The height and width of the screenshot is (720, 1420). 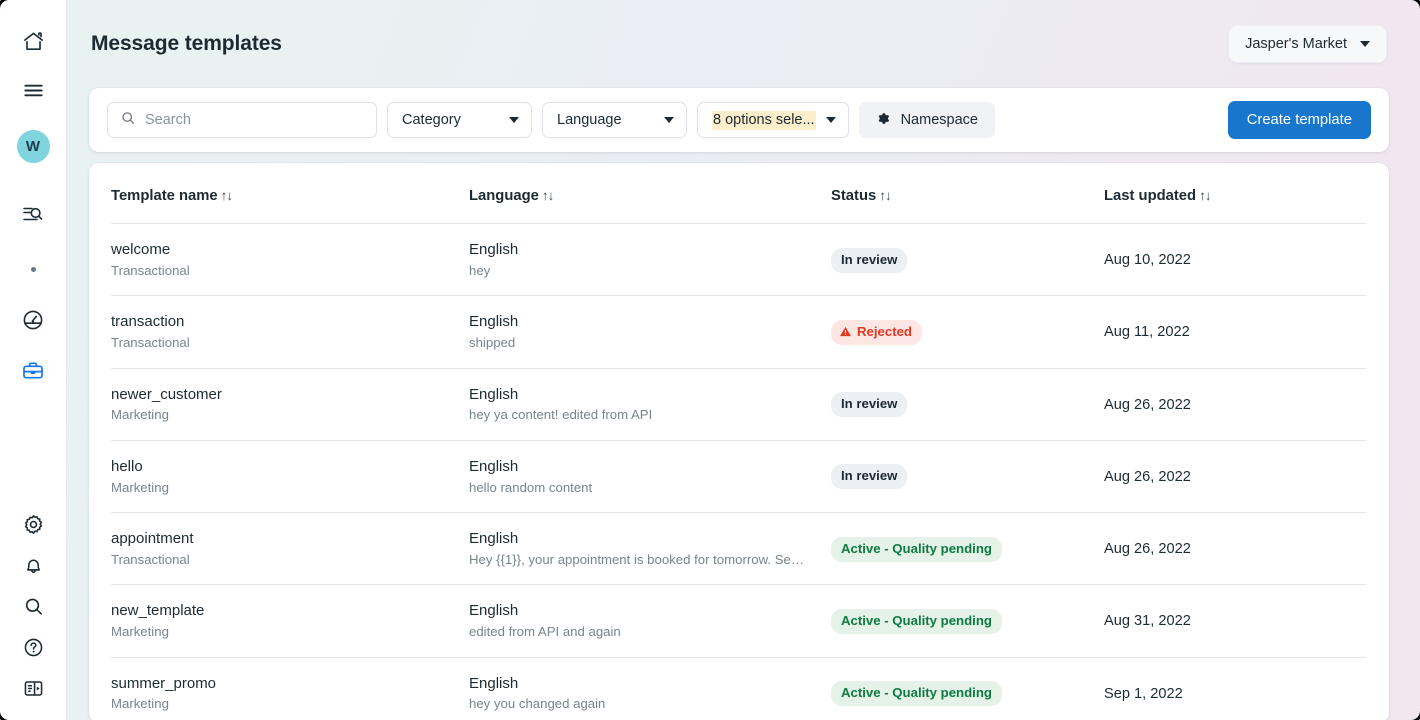 What do you see at coordinates (545, 631) in the screenshot?
I see `template-preview: edited from API and again` at bounding box center [545, 631].